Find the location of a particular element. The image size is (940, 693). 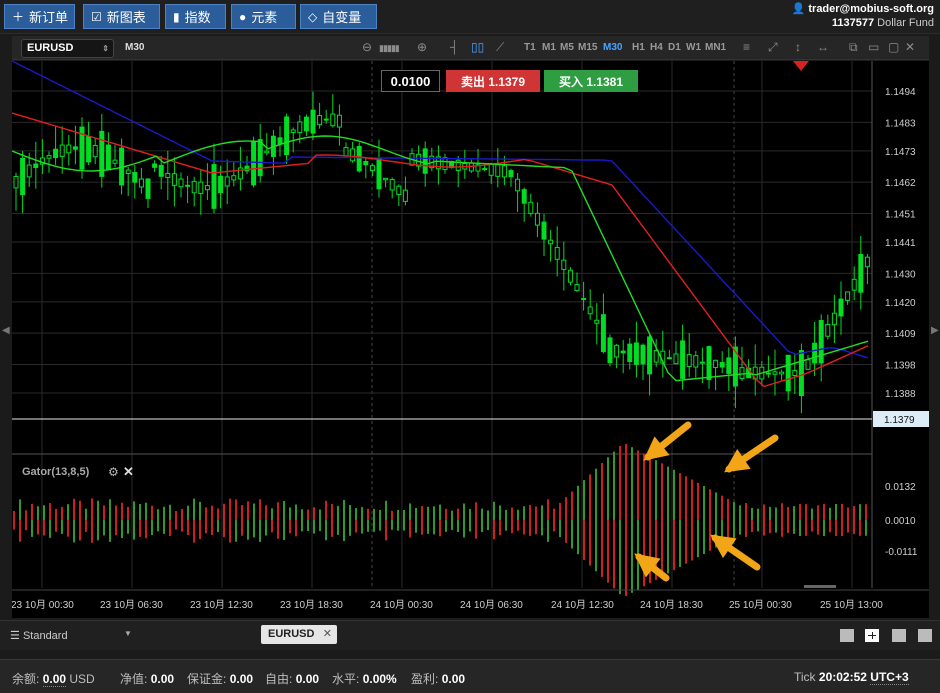

free-label: 自由: is located at coordinates (279, 679).